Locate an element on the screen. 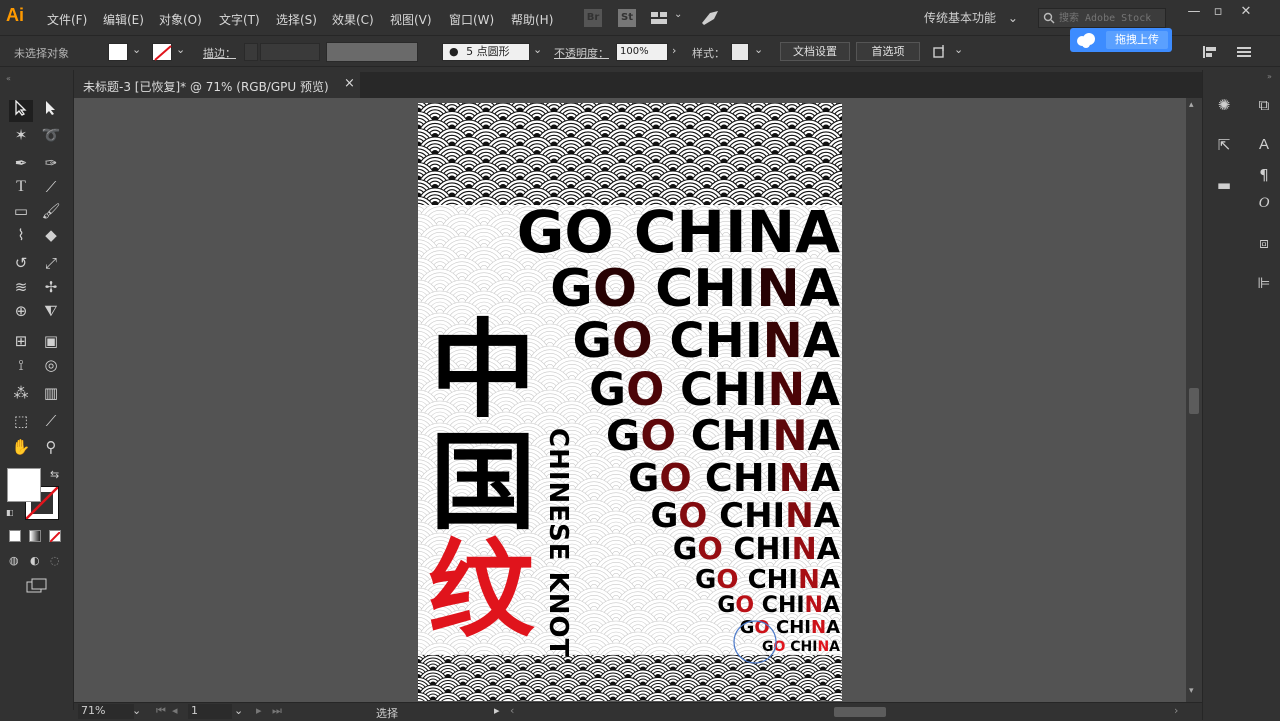  vertical-scrollbar: ▴ ▾ is located at coordinates (1194, 400).